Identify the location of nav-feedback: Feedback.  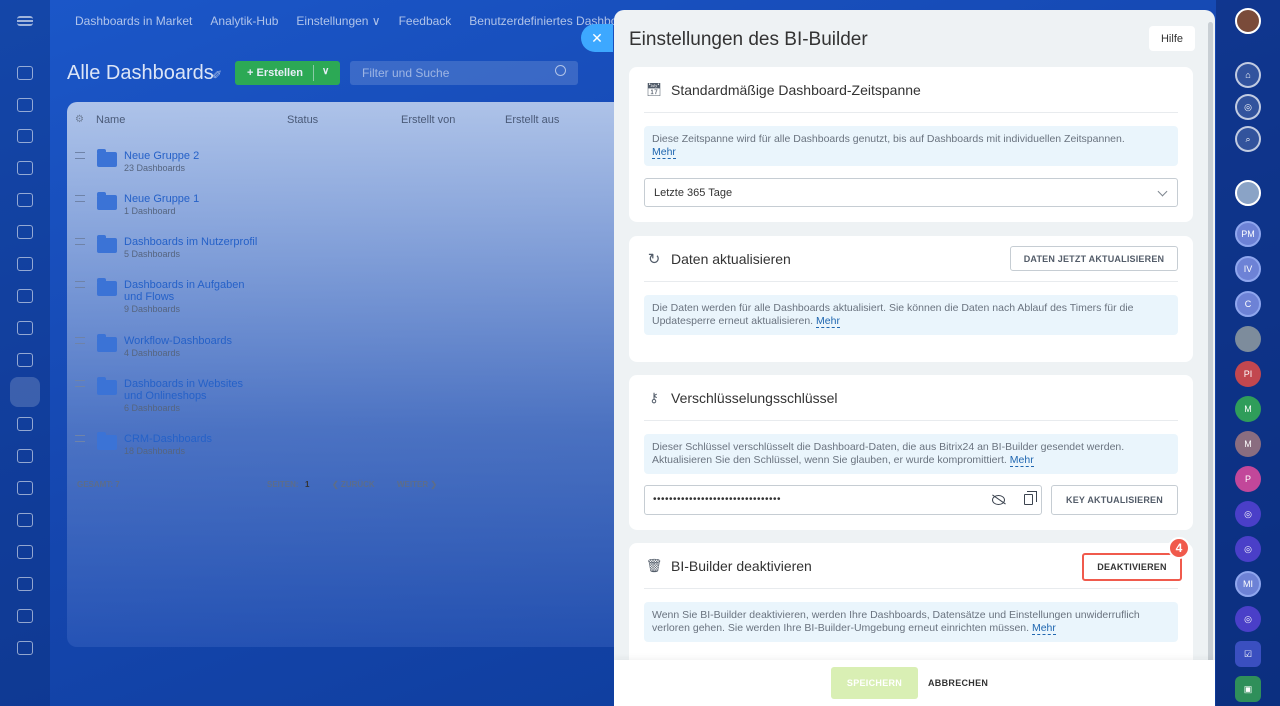
(425, 21).